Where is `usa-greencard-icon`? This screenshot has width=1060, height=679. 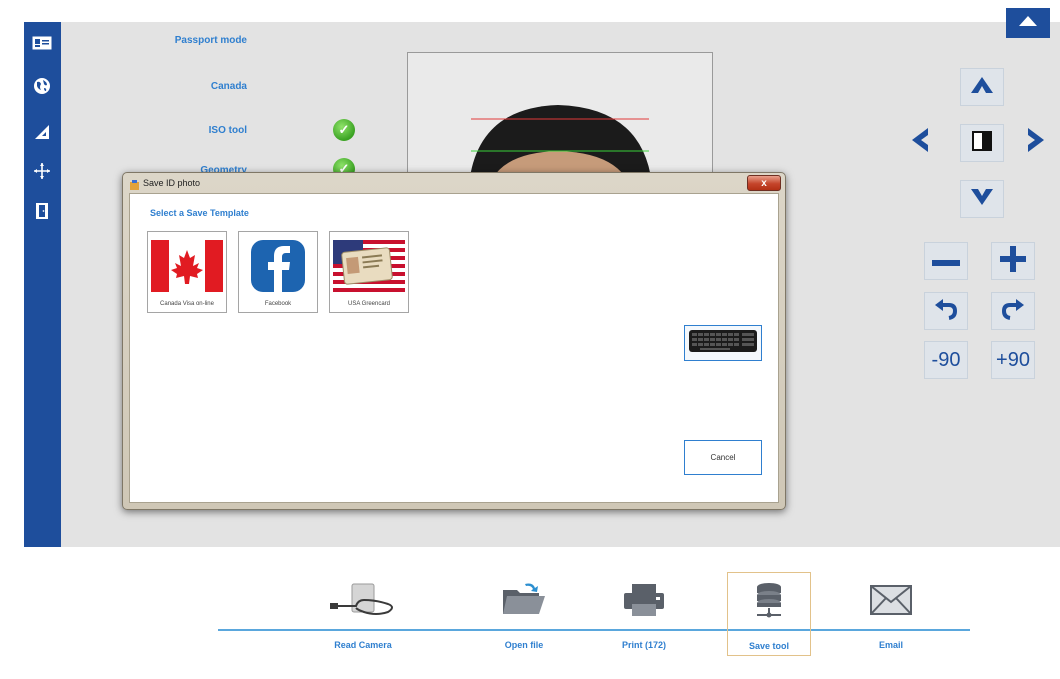 usa-greencard-icon is located at coordinates (369, 266).